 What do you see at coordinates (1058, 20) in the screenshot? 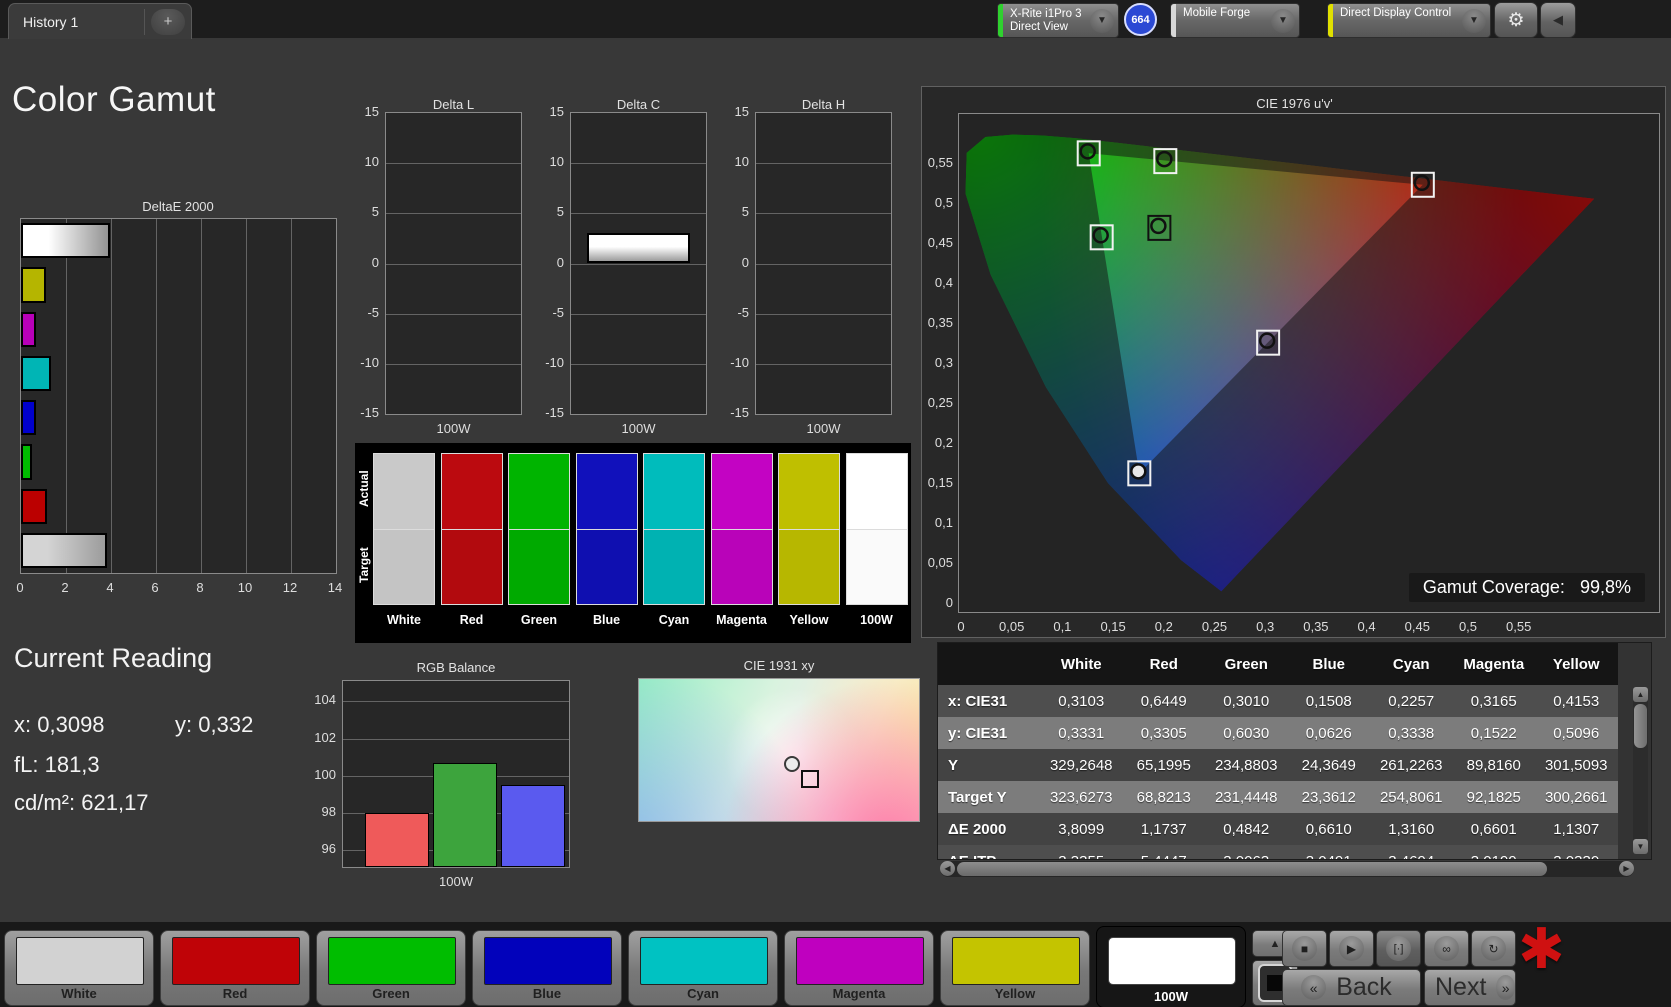
I see `meter-dropdown: X-Rite i1Pro 3 Direct View ▼` at bounding box center [1058, 20].